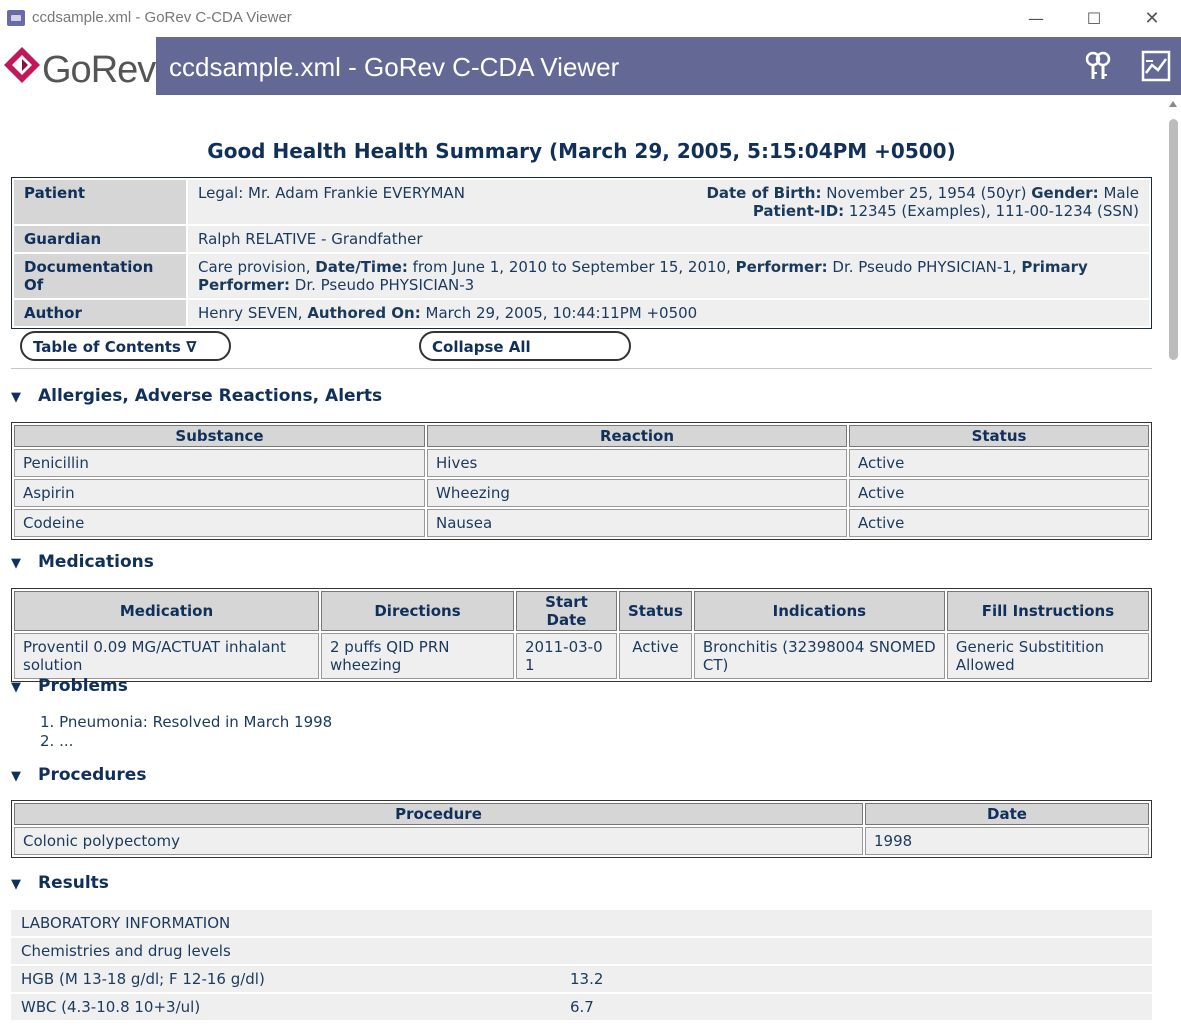 The height and width of the screenshot is (1026, 1181). What do you see at coordinates (668, 66) in the screenshot?
I see `app-banner: ccdsample.xml - GoRev C-CDA Viewer` at bounding box center [668, 66].